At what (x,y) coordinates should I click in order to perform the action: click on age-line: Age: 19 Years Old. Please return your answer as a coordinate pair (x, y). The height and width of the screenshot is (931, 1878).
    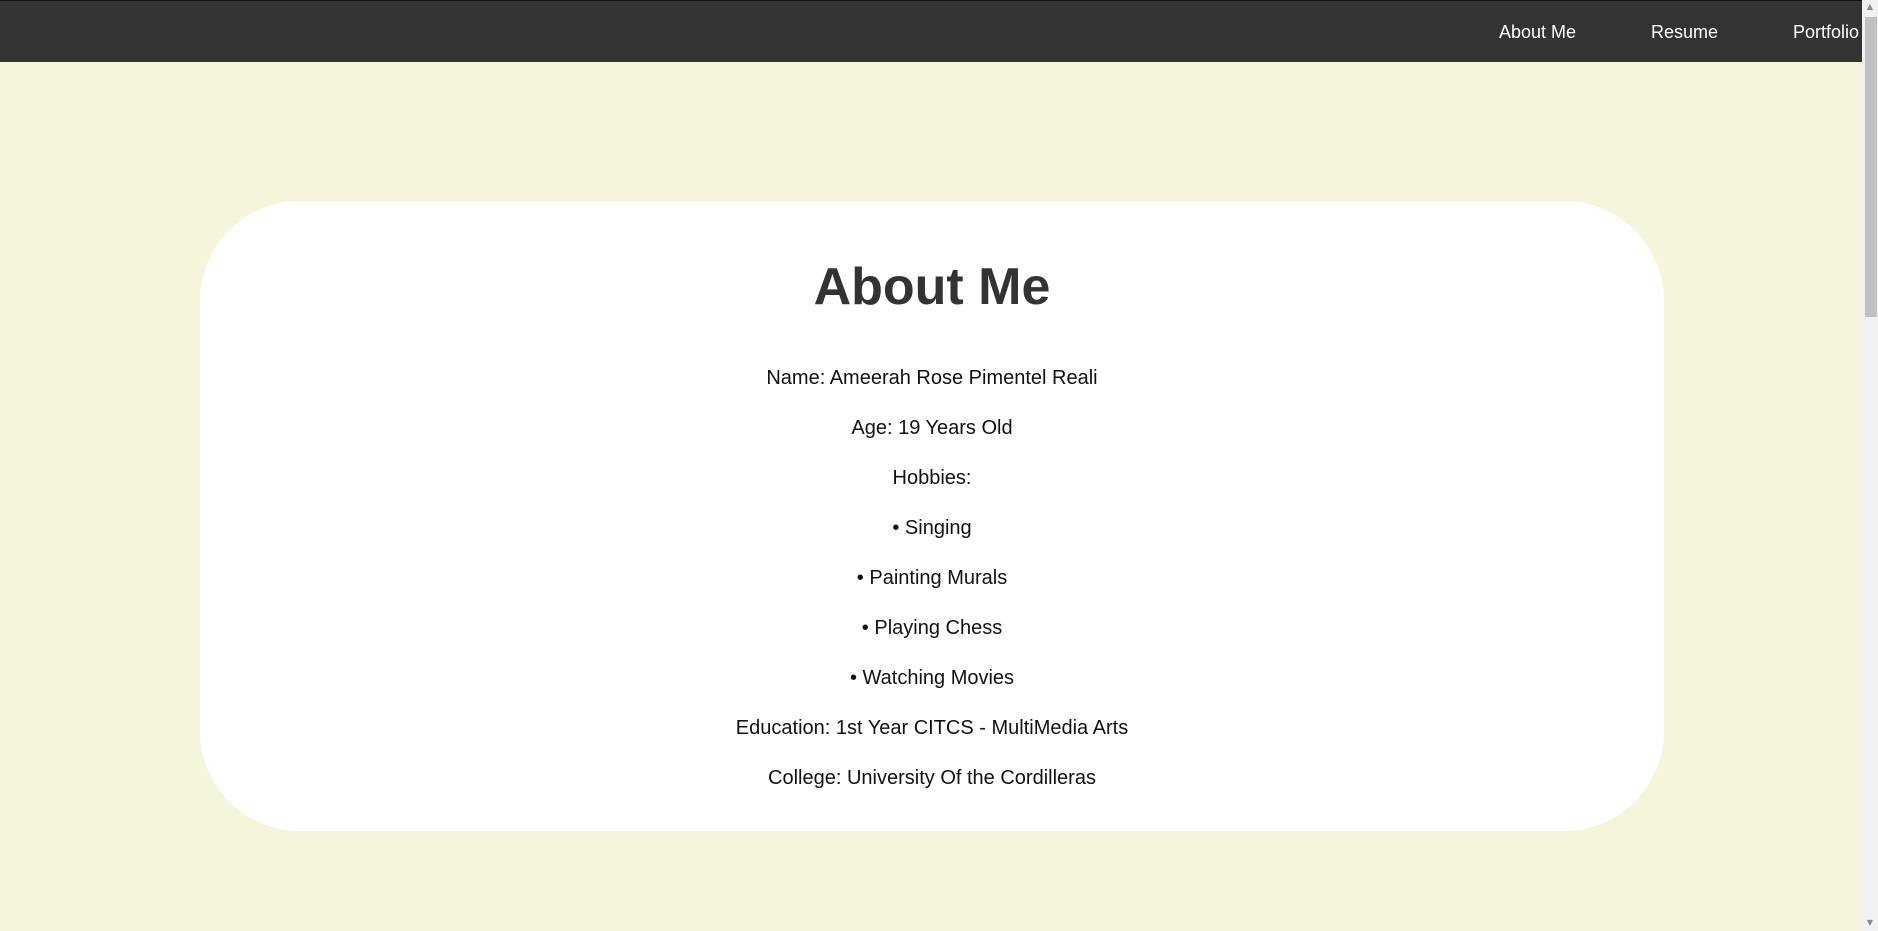
    Looking at the image, I should click on (932, 428).